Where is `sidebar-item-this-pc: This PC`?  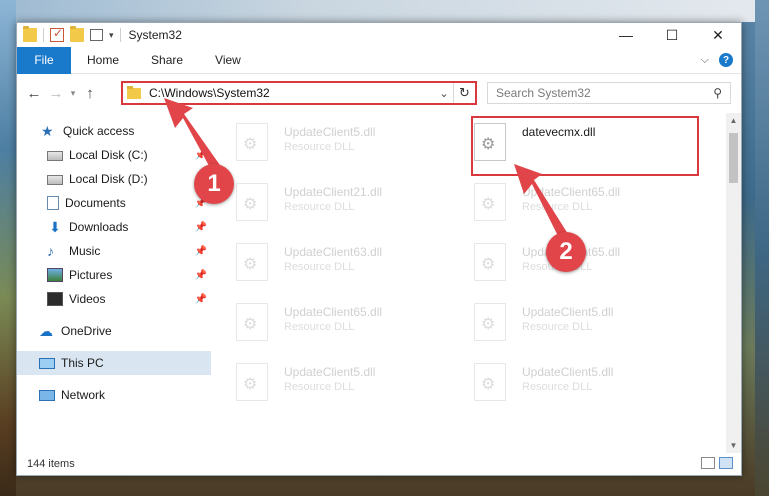 sidebar-item-this-pc: This PC is located at coordinates (114, 363).